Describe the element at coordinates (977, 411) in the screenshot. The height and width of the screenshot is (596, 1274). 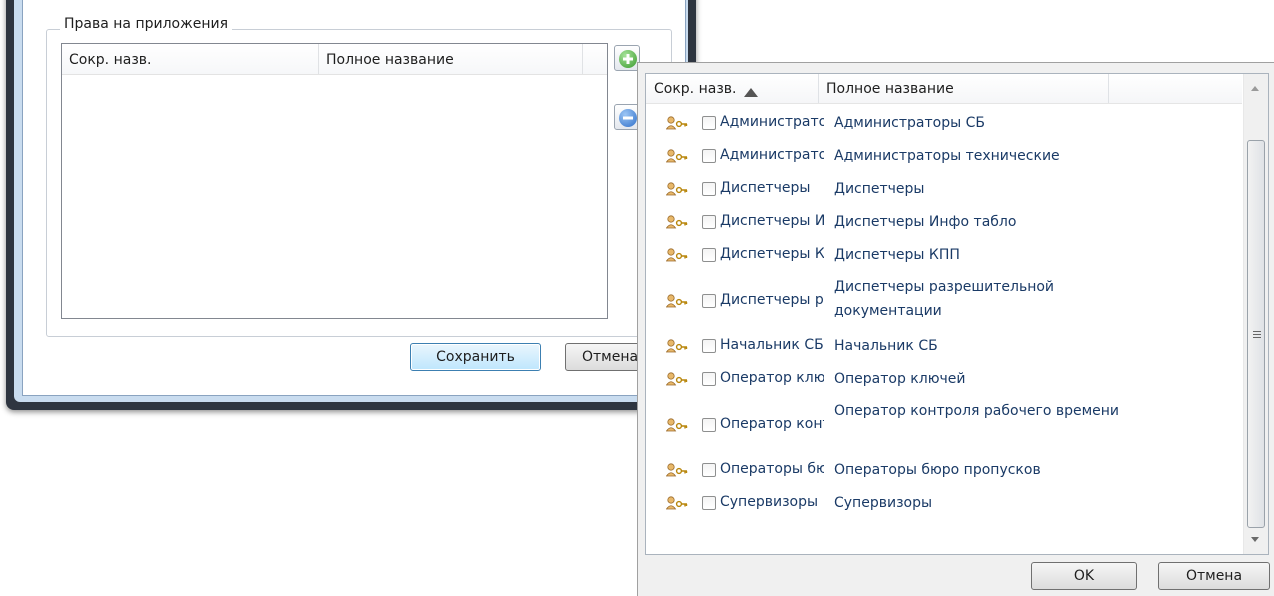
I see `row-full-name: Оператор контроля рабочего времени` at that location.